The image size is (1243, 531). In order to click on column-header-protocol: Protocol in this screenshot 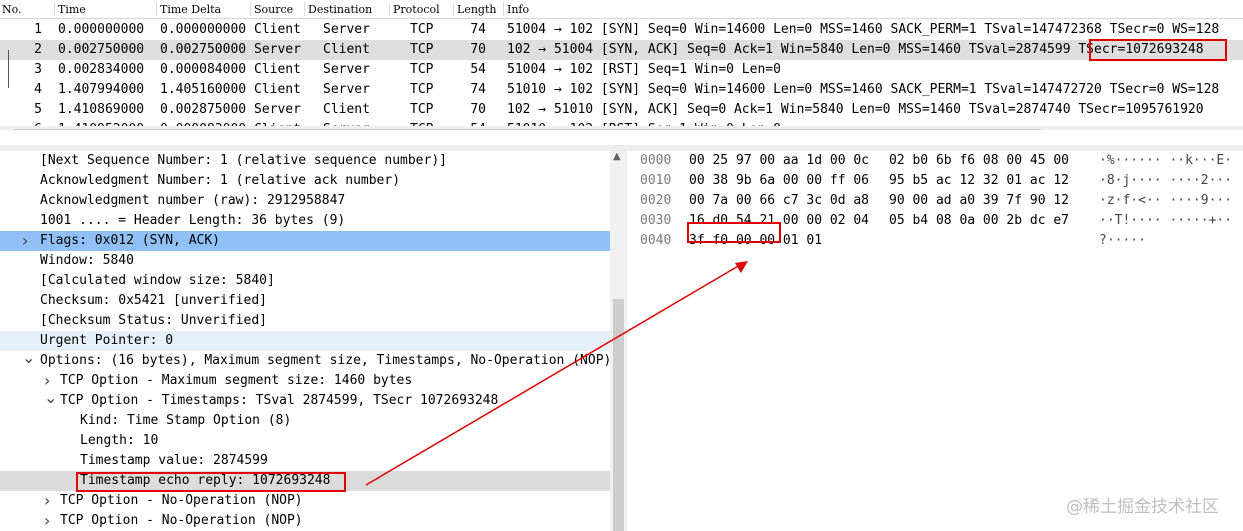, I will do `click(416, 9)`.